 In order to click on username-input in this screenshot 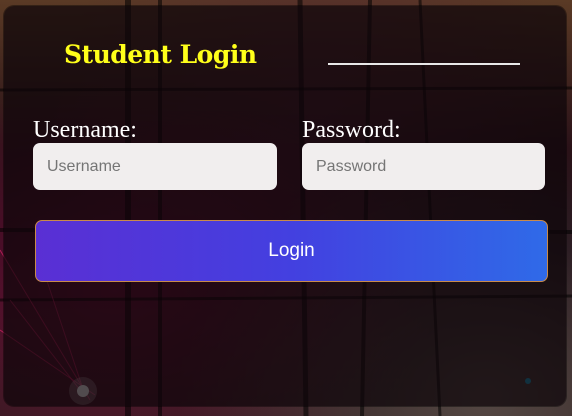, I will do `click(155, 166)`.